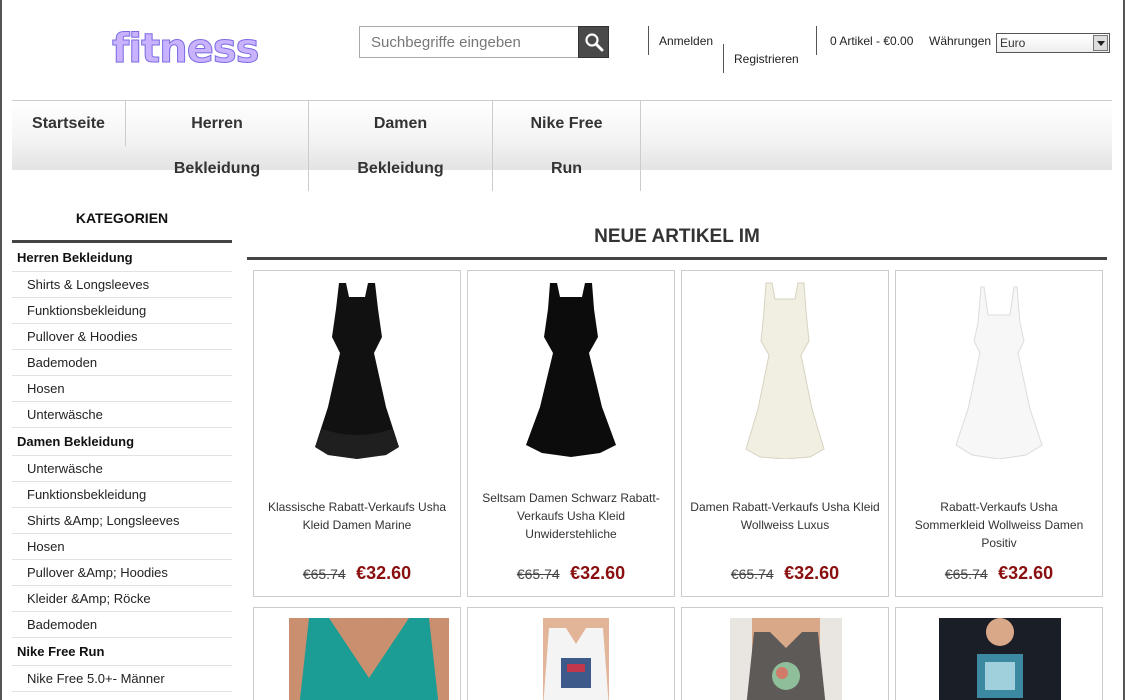 The height and width of the screenshot is (700, 1125). I want to click on category-item: Pullover &Amp; Hoodies, so click(122, 573).